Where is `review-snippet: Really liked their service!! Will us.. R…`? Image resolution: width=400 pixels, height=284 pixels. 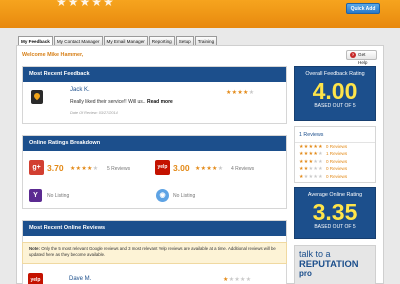 review-snippet: Really liked their service!! Will us.. R… is located at coordinates (121, 102).